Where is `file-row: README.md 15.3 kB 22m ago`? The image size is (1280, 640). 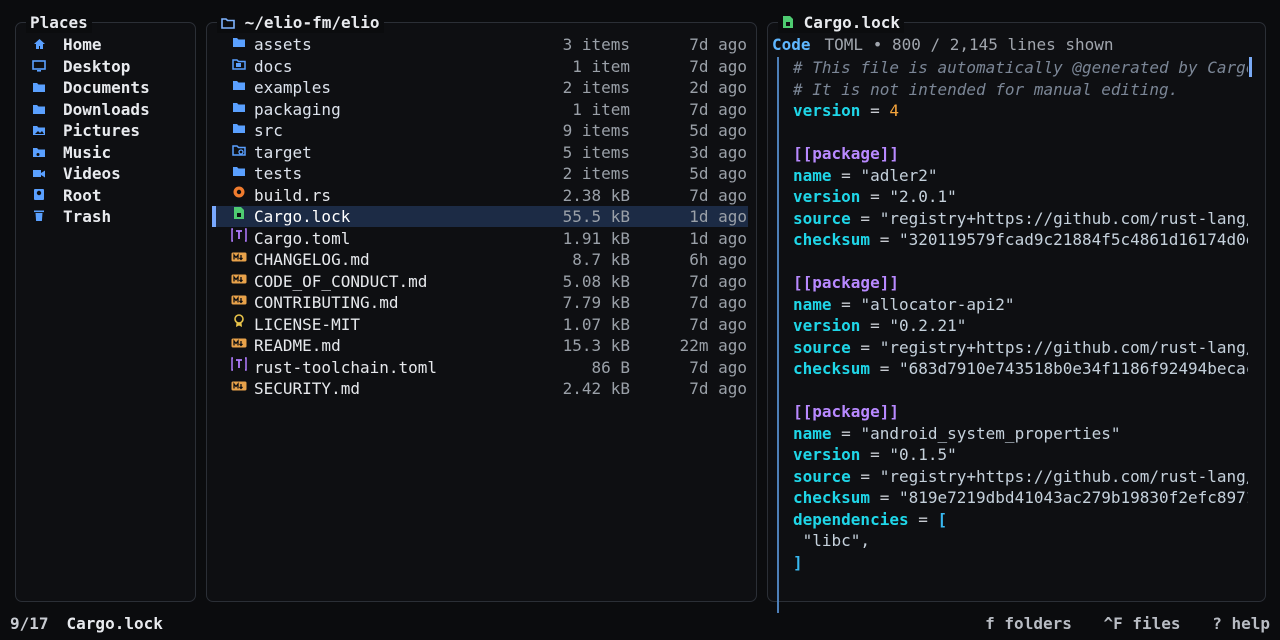
file-row: README.md 15.3 kB 22m ago is located at coordinates (480, 345).